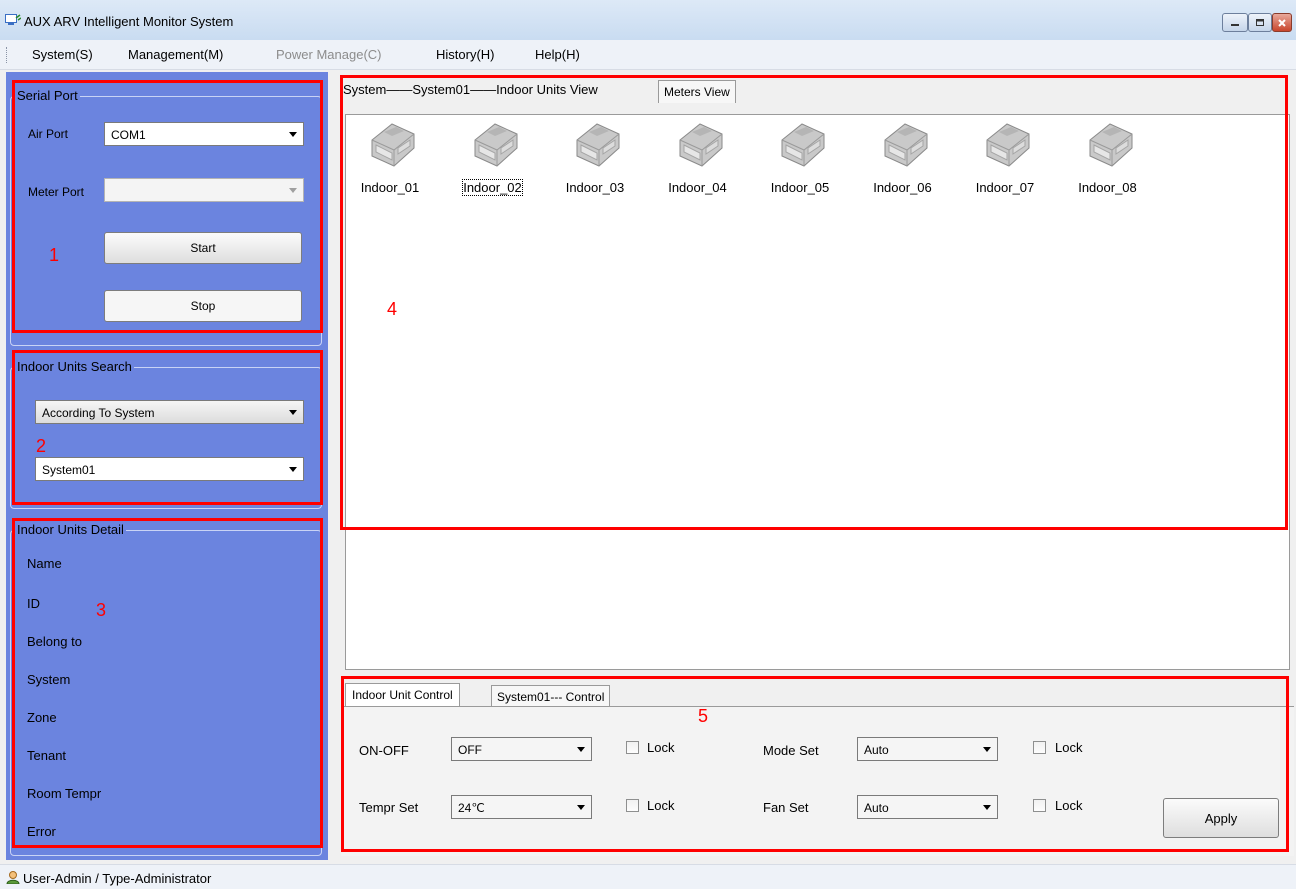 The height and width of the screenshot is (889, 1296). Describe the element at coordinates (166, 689) in the screenshot. I see `detail-group: Indoor Units Detail` at that location.